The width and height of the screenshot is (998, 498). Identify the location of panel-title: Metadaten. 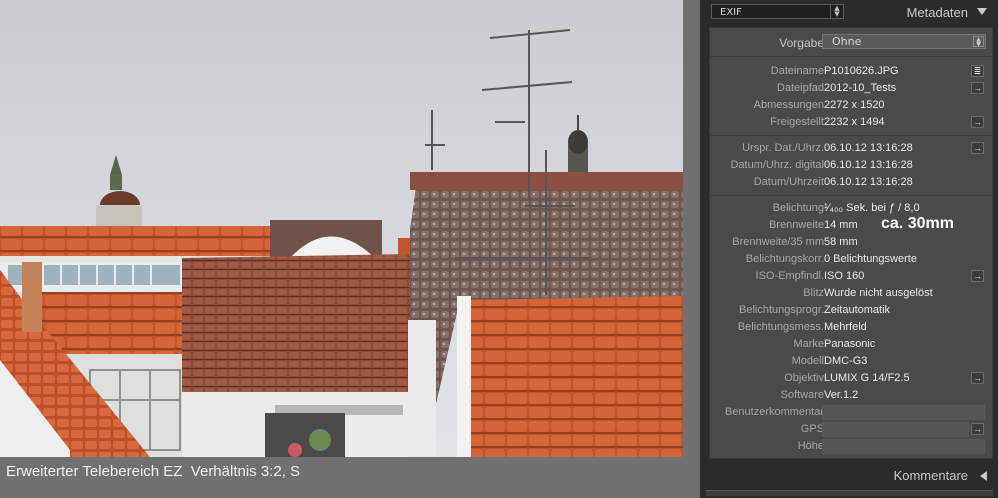
(937, 12).